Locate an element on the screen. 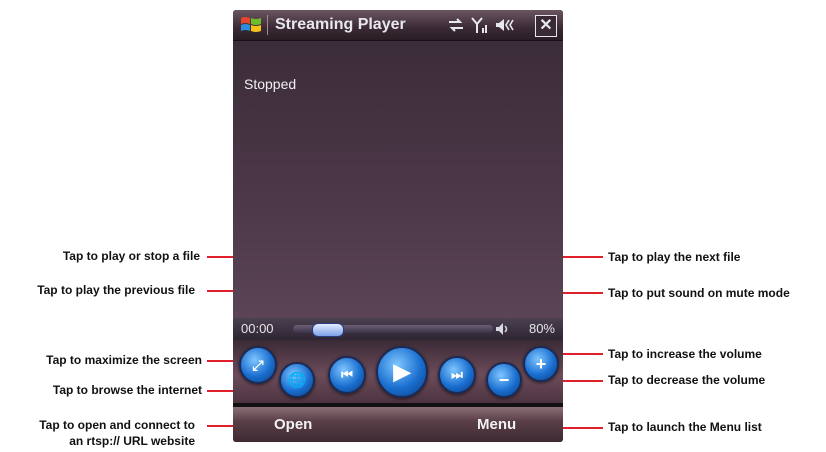 This screenshot has width=826, height=452. maximize-button: ⤢ is located at coordinates (258, 365).